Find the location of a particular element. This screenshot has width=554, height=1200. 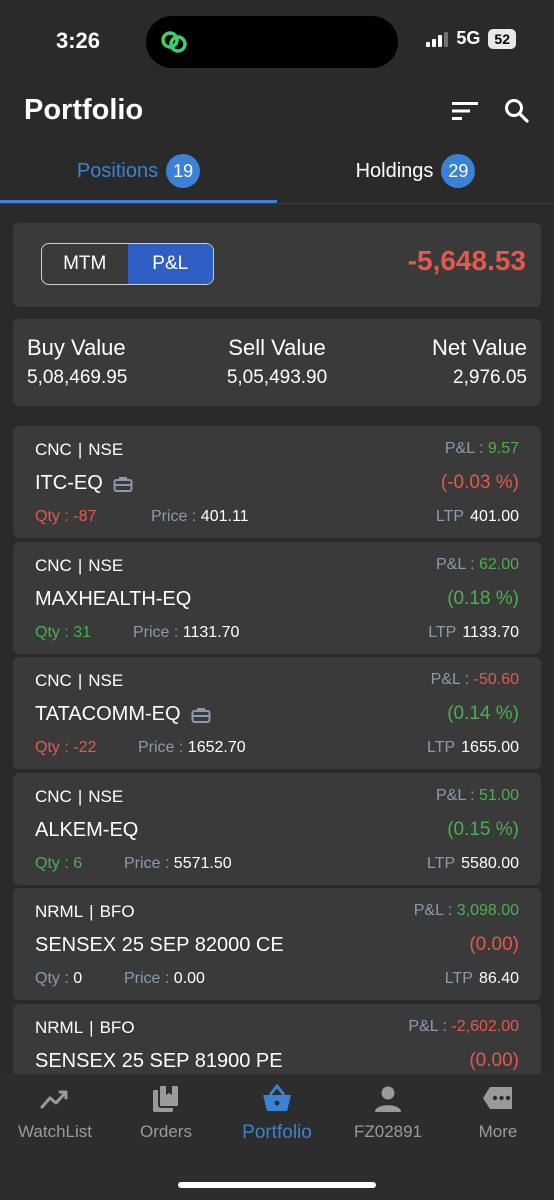

position-price: Price : 0.00 is located at coordinates (164, 978).